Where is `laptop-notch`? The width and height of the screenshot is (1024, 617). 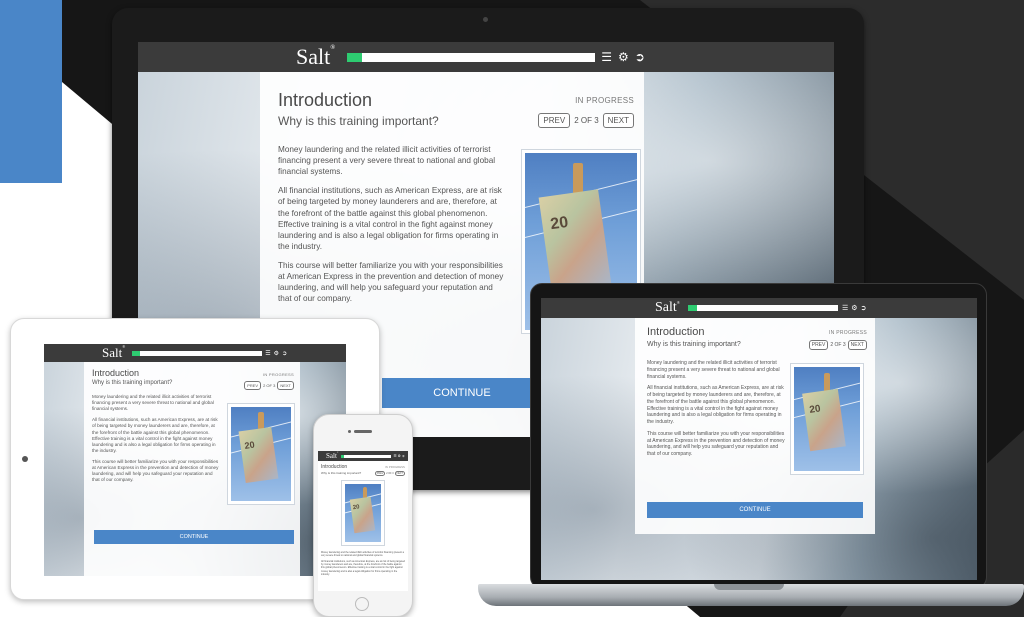 laptop-notch is located at coordinates (749, 587).